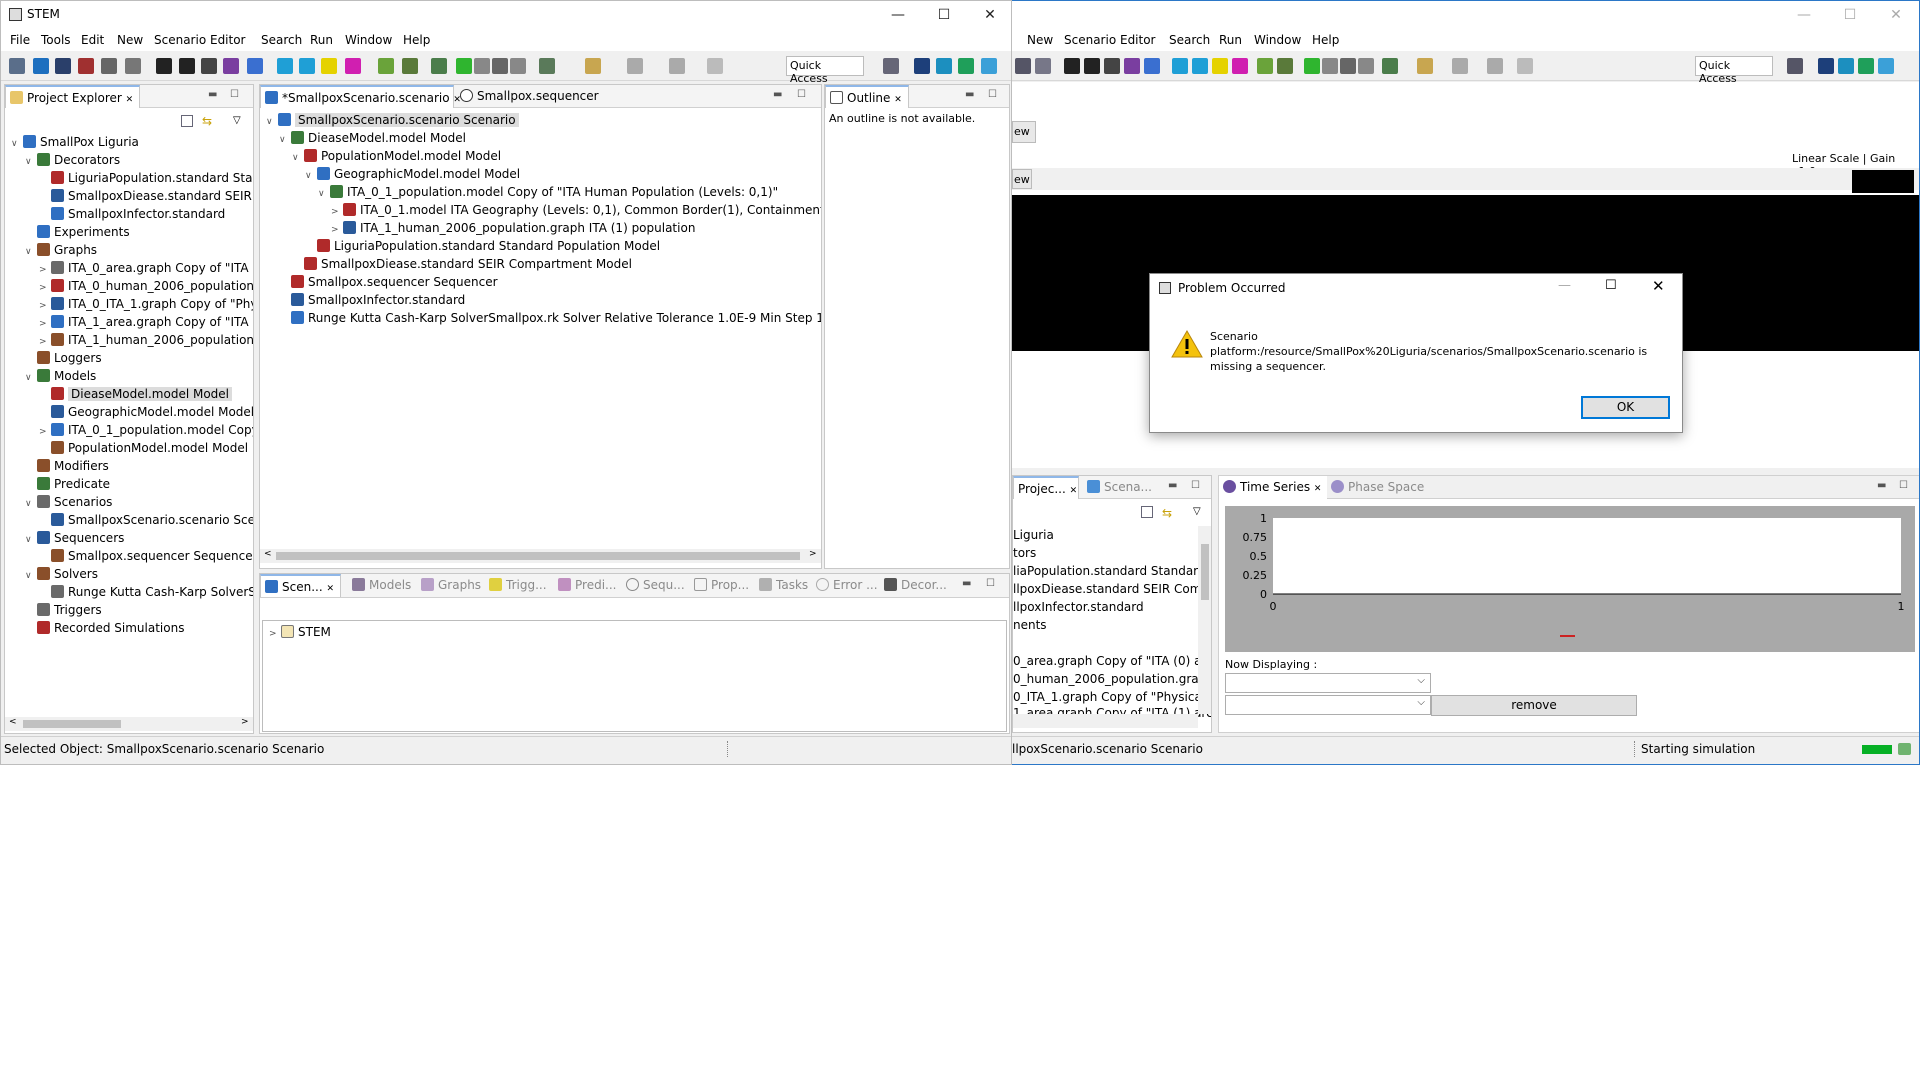 The width and height of the screenshot is (1920, 1080). Describe the element at coordinates (1033, 535) in the screenshot. I see `tree-item: Liguria` at that location.